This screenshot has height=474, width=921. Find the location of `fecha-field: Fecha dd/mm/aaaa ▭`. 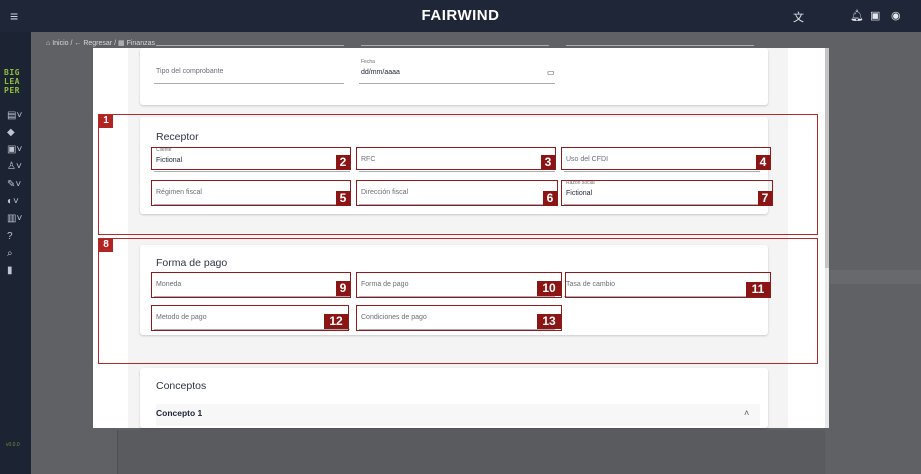

fecha-field: Fecha dd/mm/aaaa ▭ is located at coordinates (457, 71).